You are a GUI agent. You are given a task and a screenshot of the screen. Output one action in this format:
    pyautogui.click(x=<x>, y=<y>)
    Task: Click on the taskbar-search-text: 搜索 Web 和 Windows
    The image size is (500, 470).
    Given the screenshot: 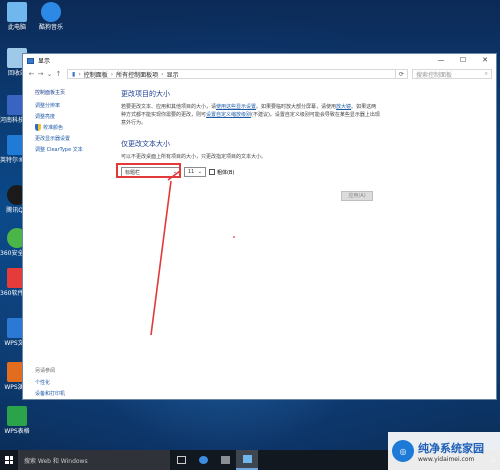 What is the action you would take?
    pyautogui.click(x=56, y=461)
    